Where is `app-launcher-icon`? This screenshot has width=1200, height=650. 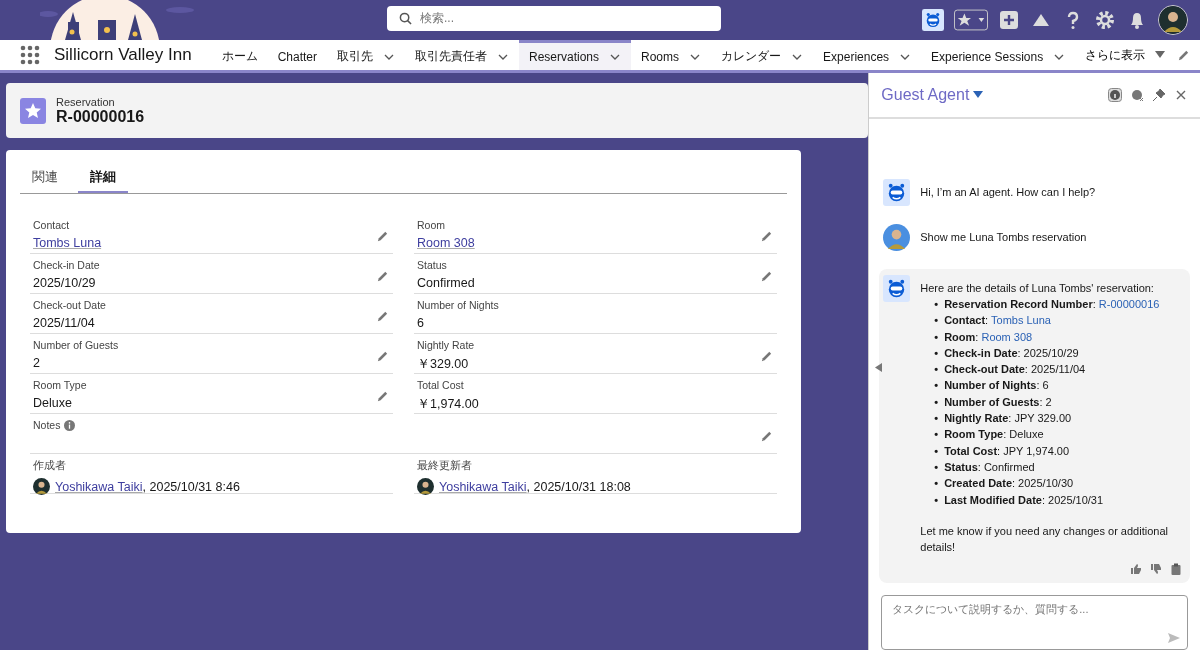
app-launcher-icon is located at coordinates (30, 55).